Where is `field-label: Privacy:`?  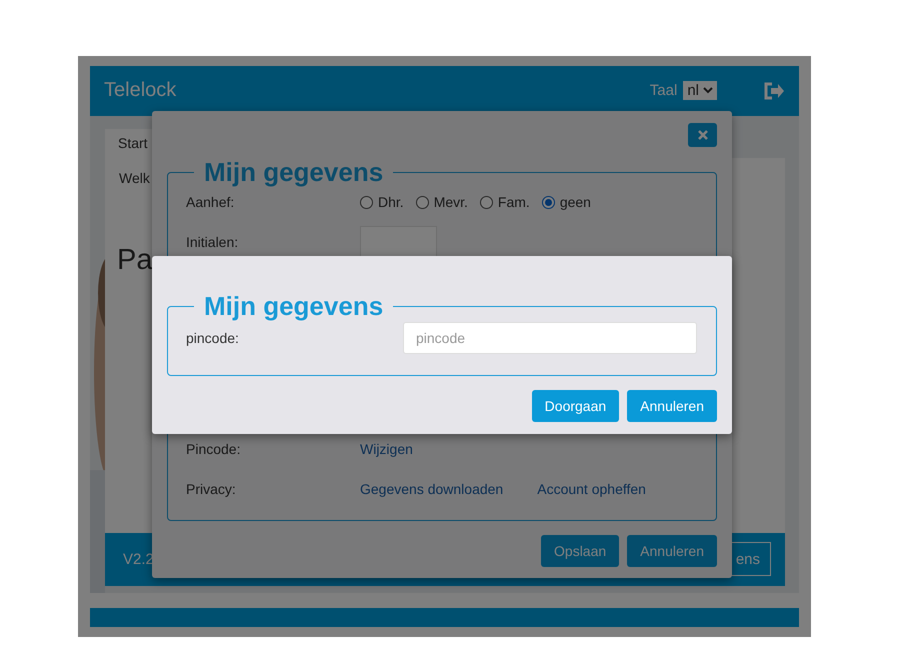 field-label: Privacy: is located at coordinates (211, 489).